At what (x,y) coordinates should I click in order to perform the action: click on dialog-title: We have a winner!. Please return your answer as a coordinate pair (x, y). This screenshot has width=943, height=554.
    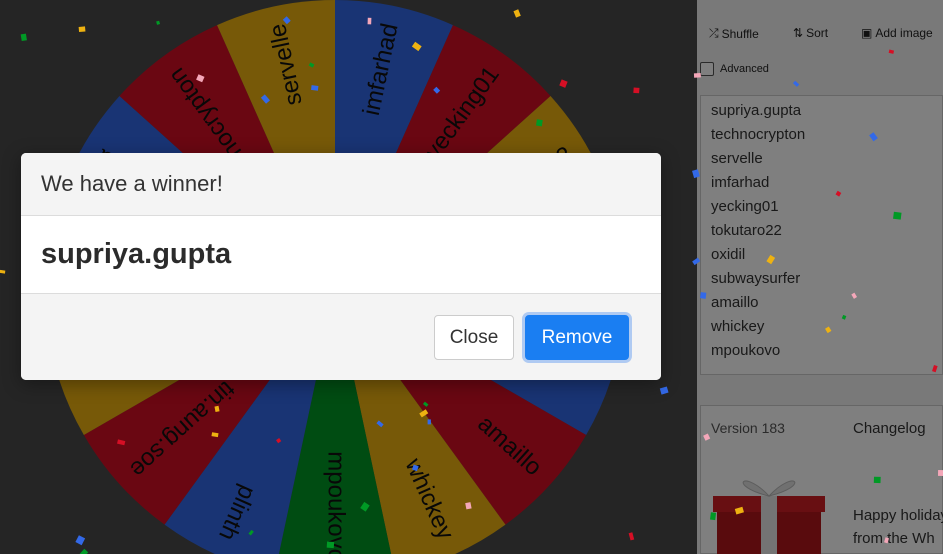
    Looking at the image, I should click on (132, 183).